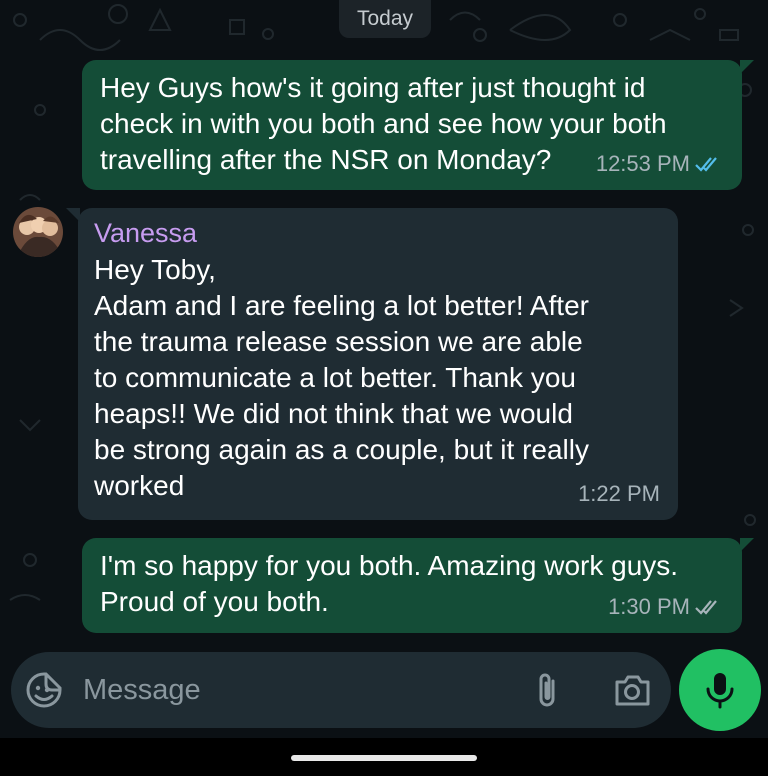 This screenshot has width=768, height=776. Describe the element at coordinates (642, 163) in the screenshot. I see `message-time: 12:53 PM` at that location.